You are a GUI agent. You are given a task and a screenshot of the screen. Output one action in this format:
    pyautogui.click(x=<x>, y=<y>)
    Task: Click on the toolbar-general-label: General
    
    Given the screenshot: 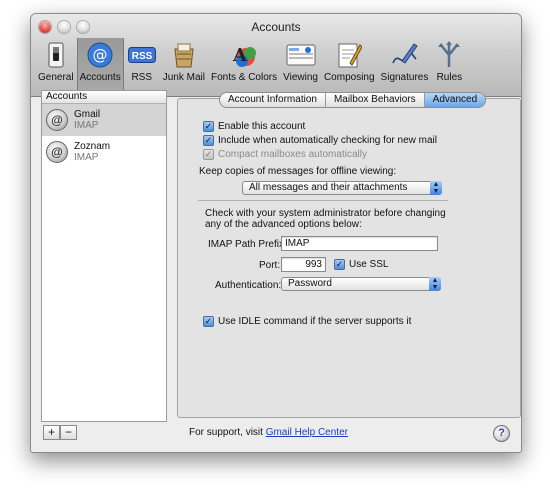 What is the action you would take?
    pyautogui.click(x=56, y=77)
    